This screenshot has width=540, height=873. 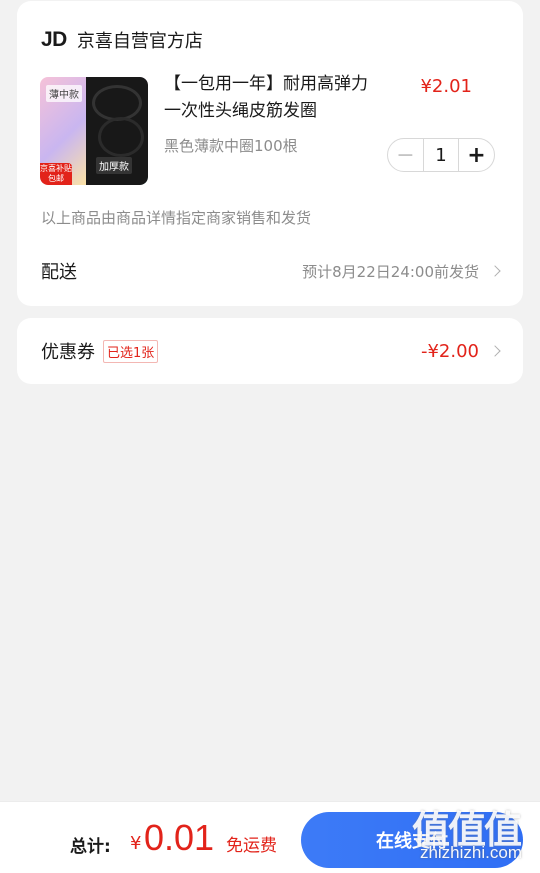 I want to click on delivery-label: 配送, so click(x=59, y=272).